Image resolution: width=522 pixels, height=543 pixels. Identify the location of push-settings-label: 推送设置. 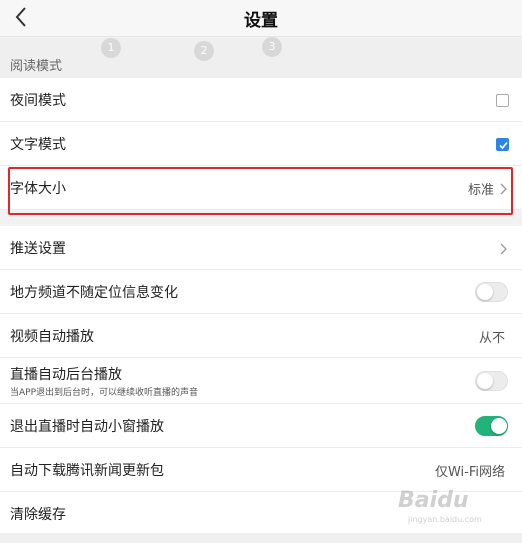
(38, 249).